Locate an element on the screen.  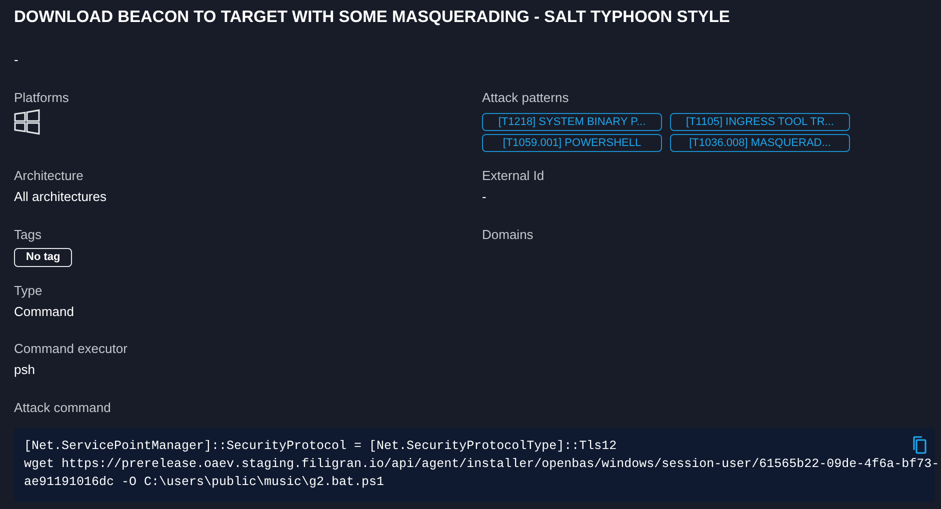
field-label: Attack patterns is located at coordinates (525, 98).